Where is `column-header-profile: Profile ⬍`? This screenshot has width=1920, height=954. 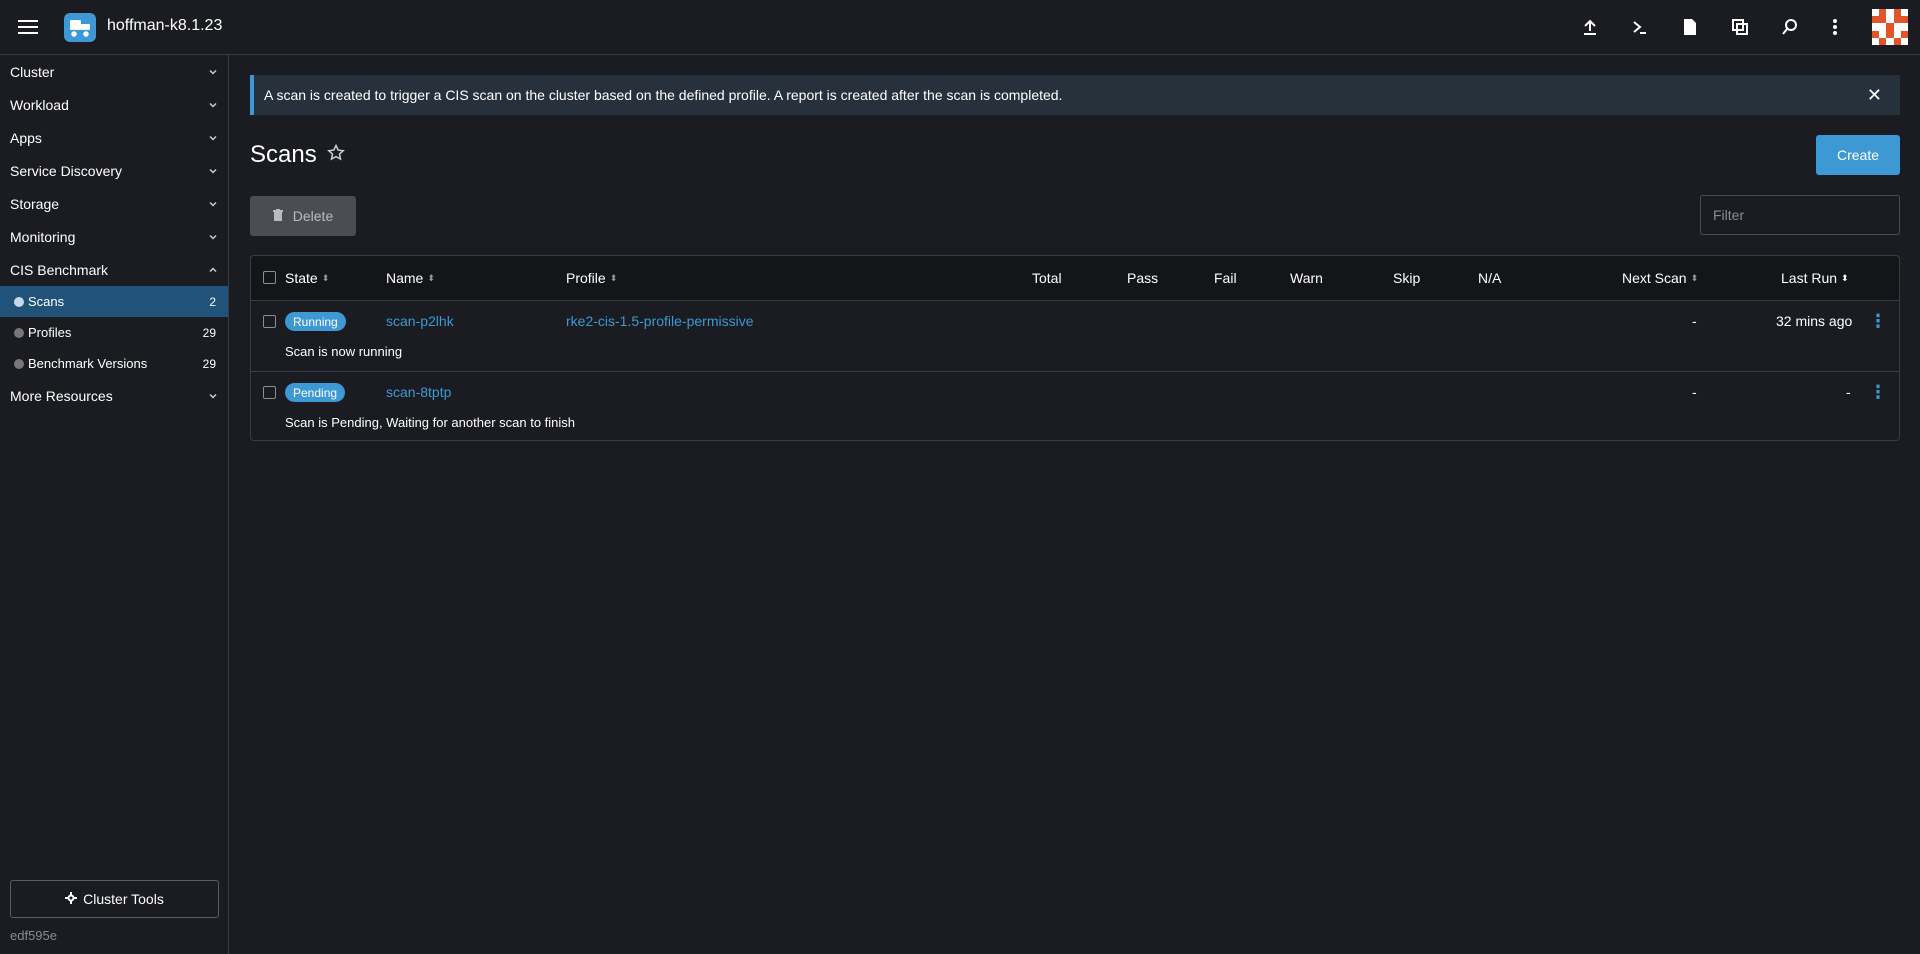
column-header-profile: Profile ⬍ is located at coordinates (591, 278).